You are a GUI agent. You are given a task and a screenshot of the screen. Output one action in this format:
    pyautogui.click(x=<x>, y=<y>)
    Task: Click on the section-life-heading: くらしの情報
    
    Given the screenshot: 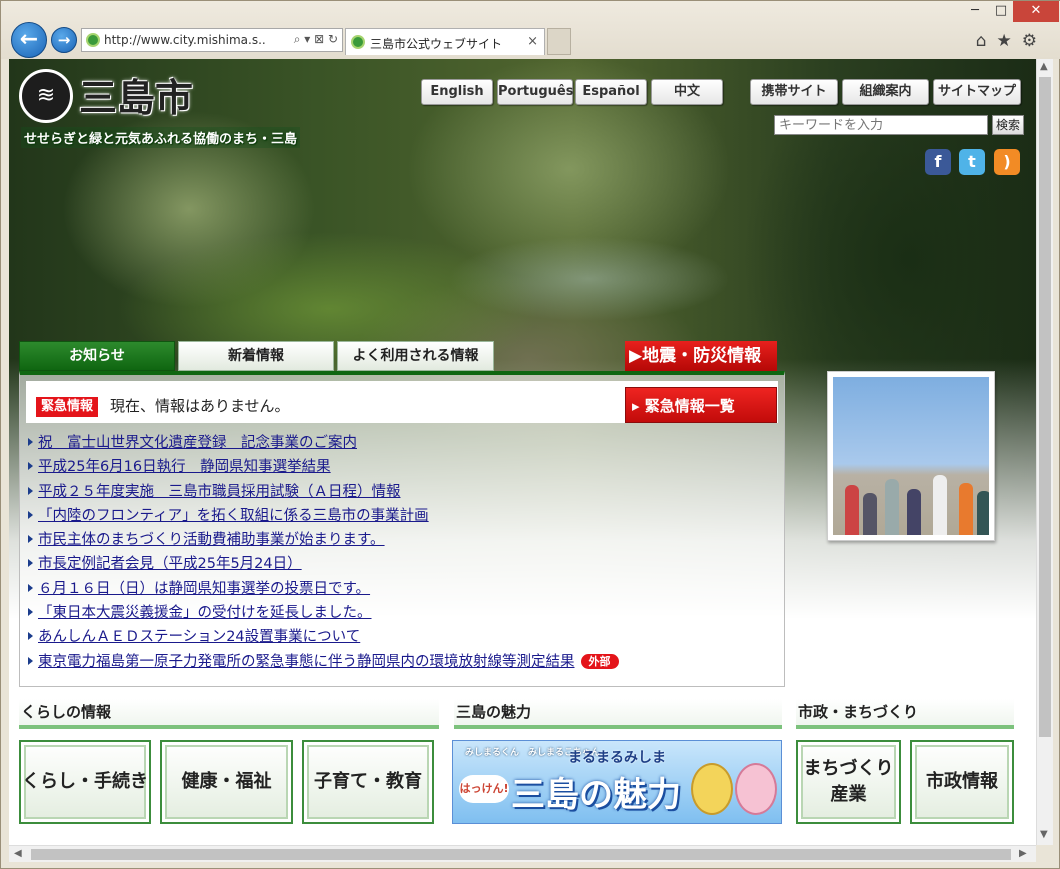 What is the action you would take?
    pyautogui.click(x=229, y=714)
    